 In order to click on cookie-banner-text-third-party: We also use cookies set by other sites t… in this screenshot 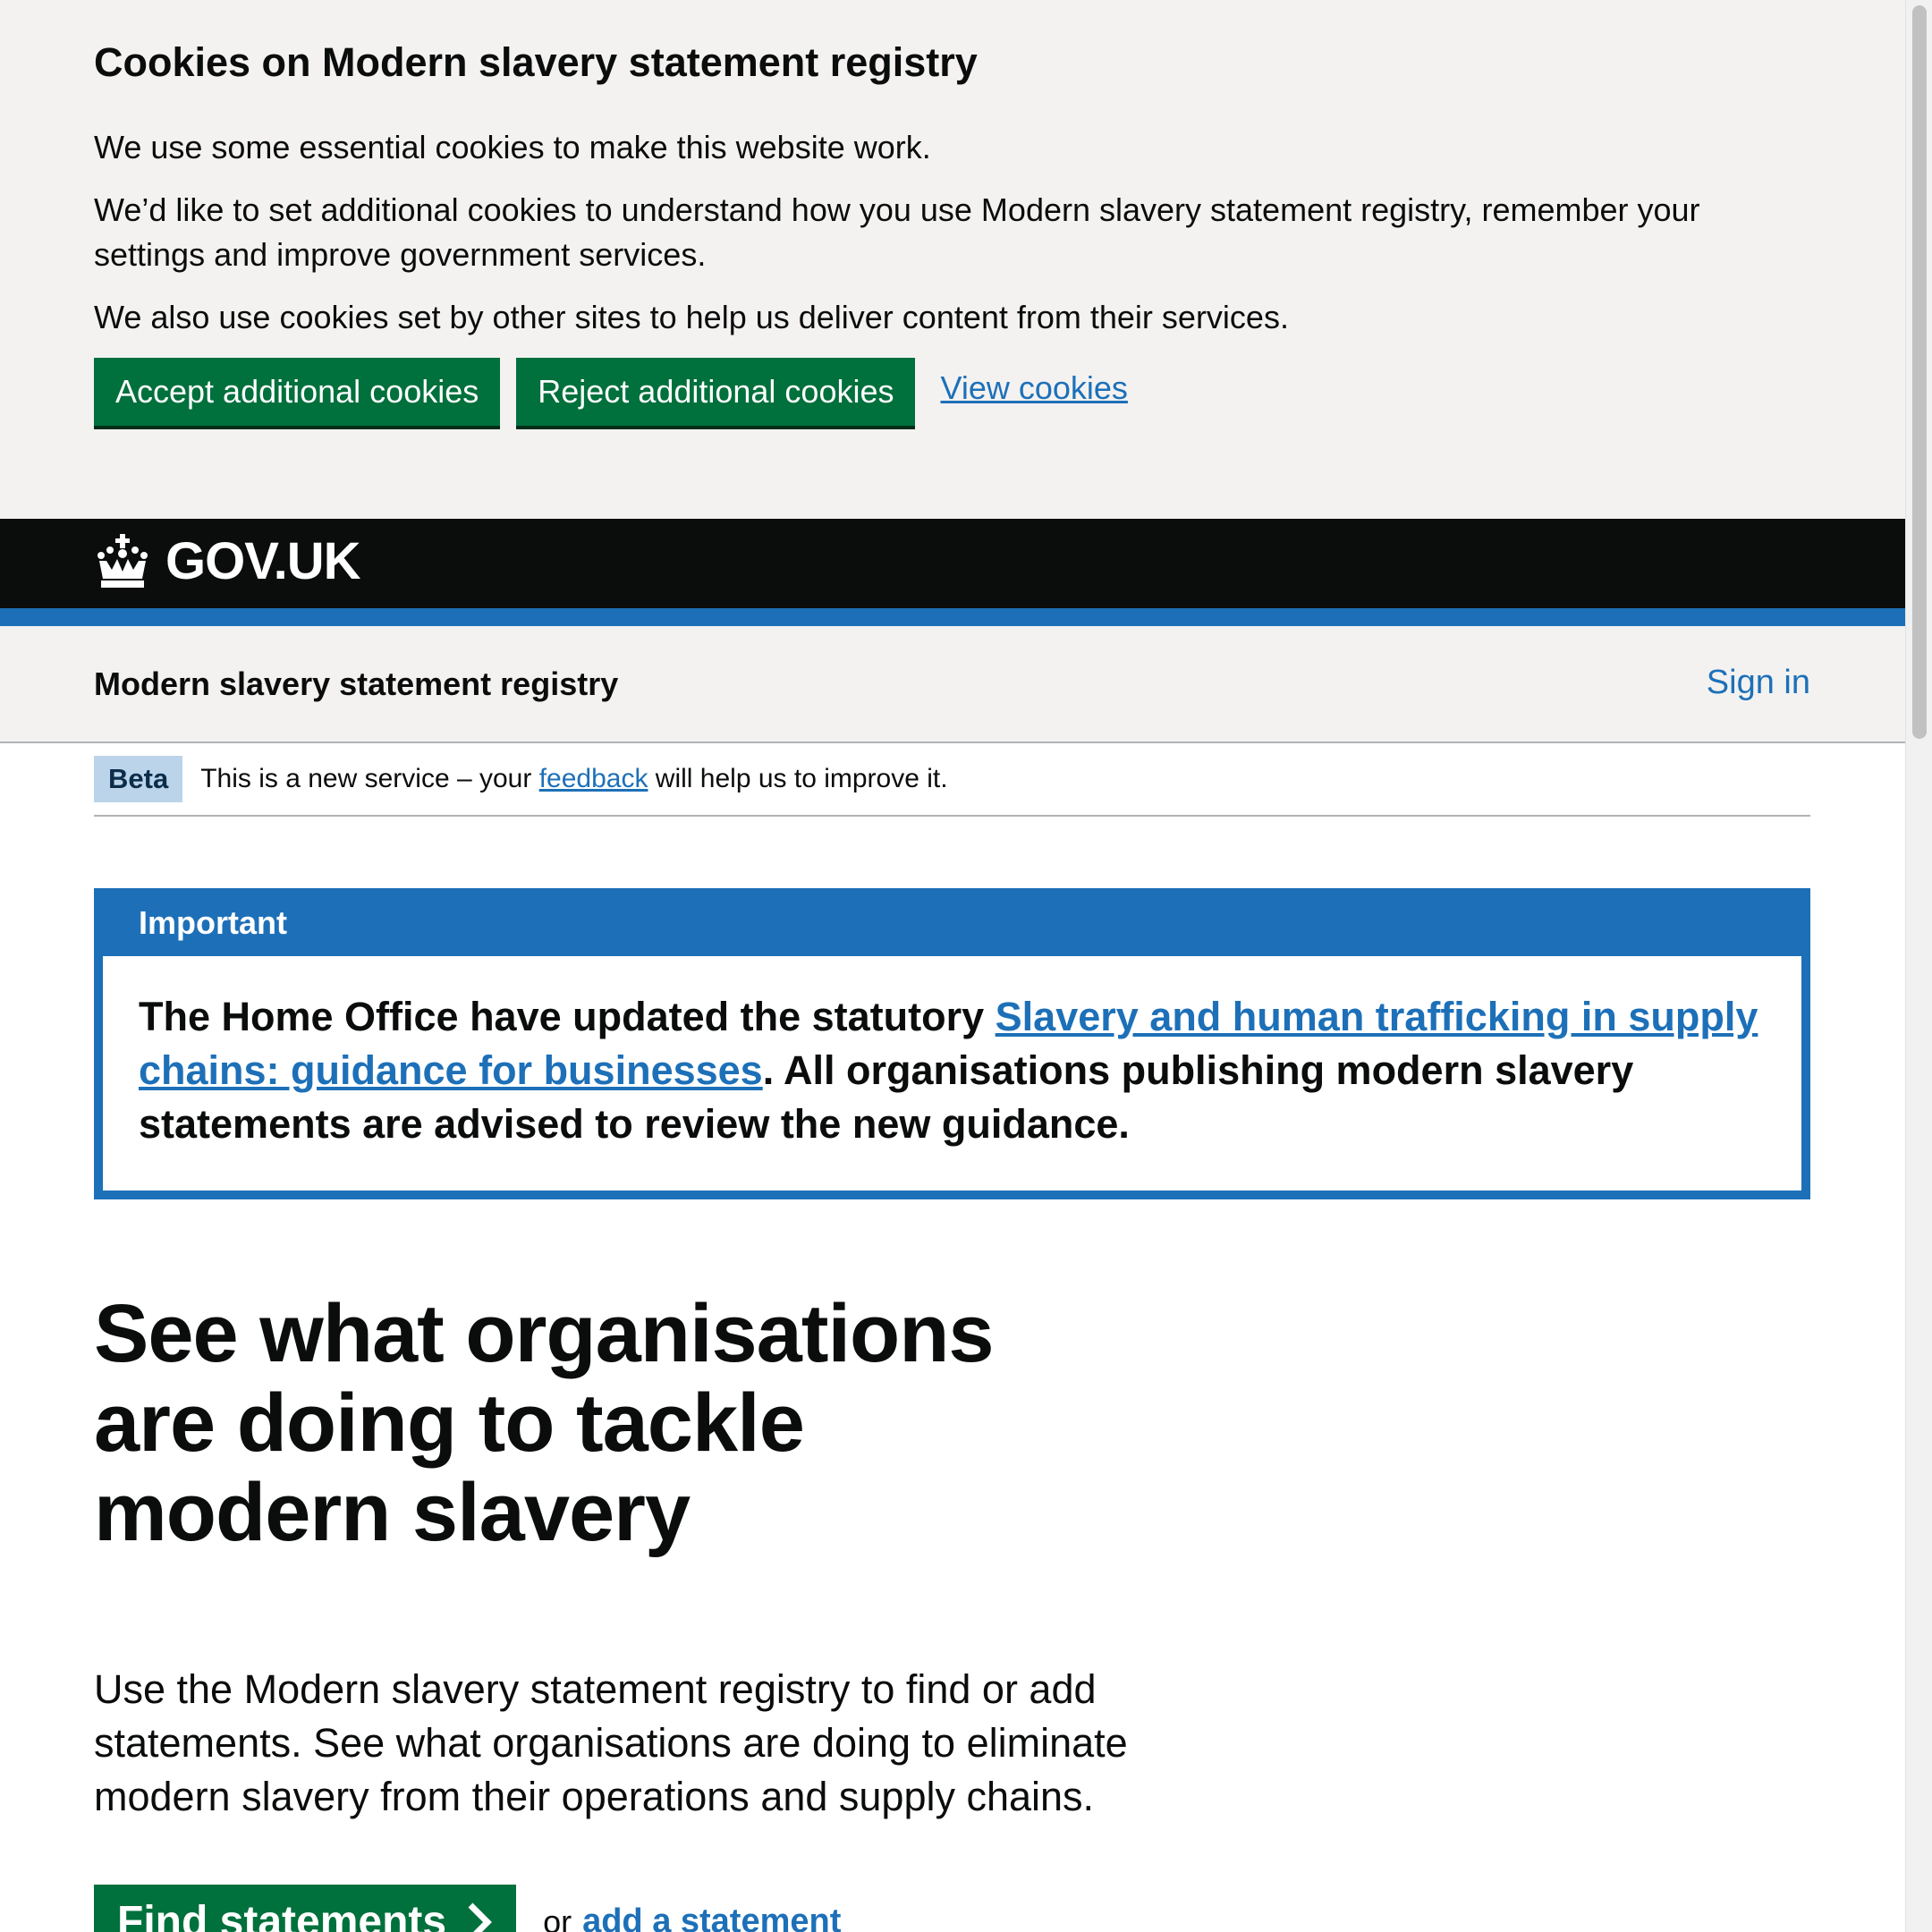, I will do `click(691, 317)`.